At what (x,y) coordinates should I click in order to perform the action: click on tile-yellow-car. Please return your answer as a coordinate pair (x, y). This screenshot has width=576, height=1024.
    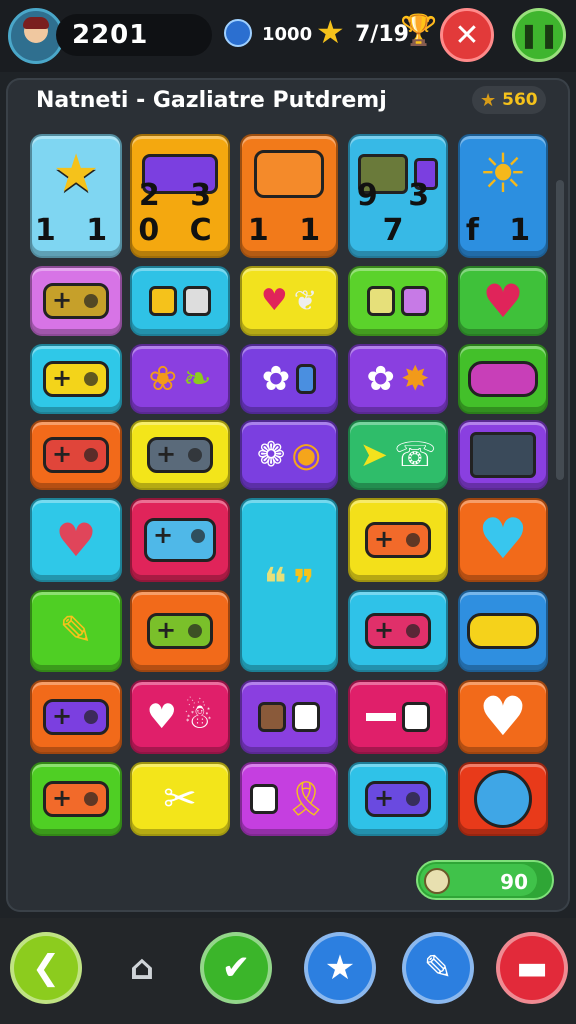
    Looking at the image, I should click on (503, 631).